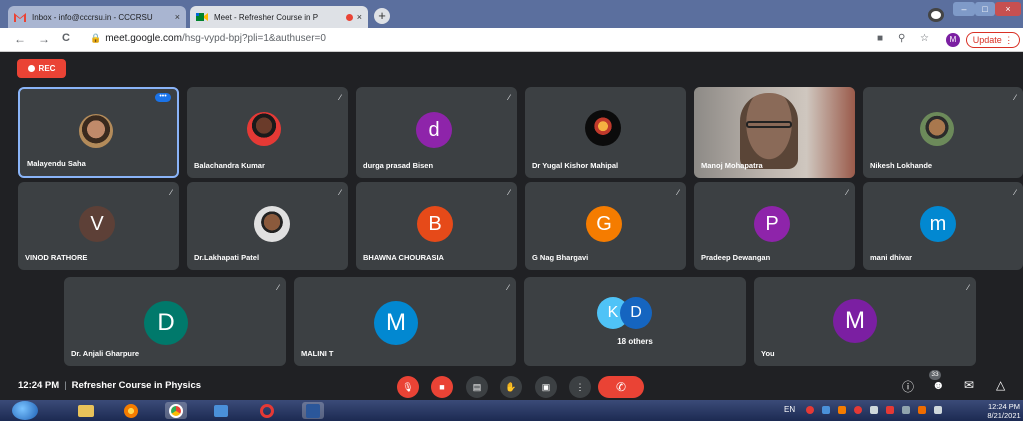  Describe the element at coordinates (511, 387) in the screenshot. I see `raise-hand-button: ✋` at that location.